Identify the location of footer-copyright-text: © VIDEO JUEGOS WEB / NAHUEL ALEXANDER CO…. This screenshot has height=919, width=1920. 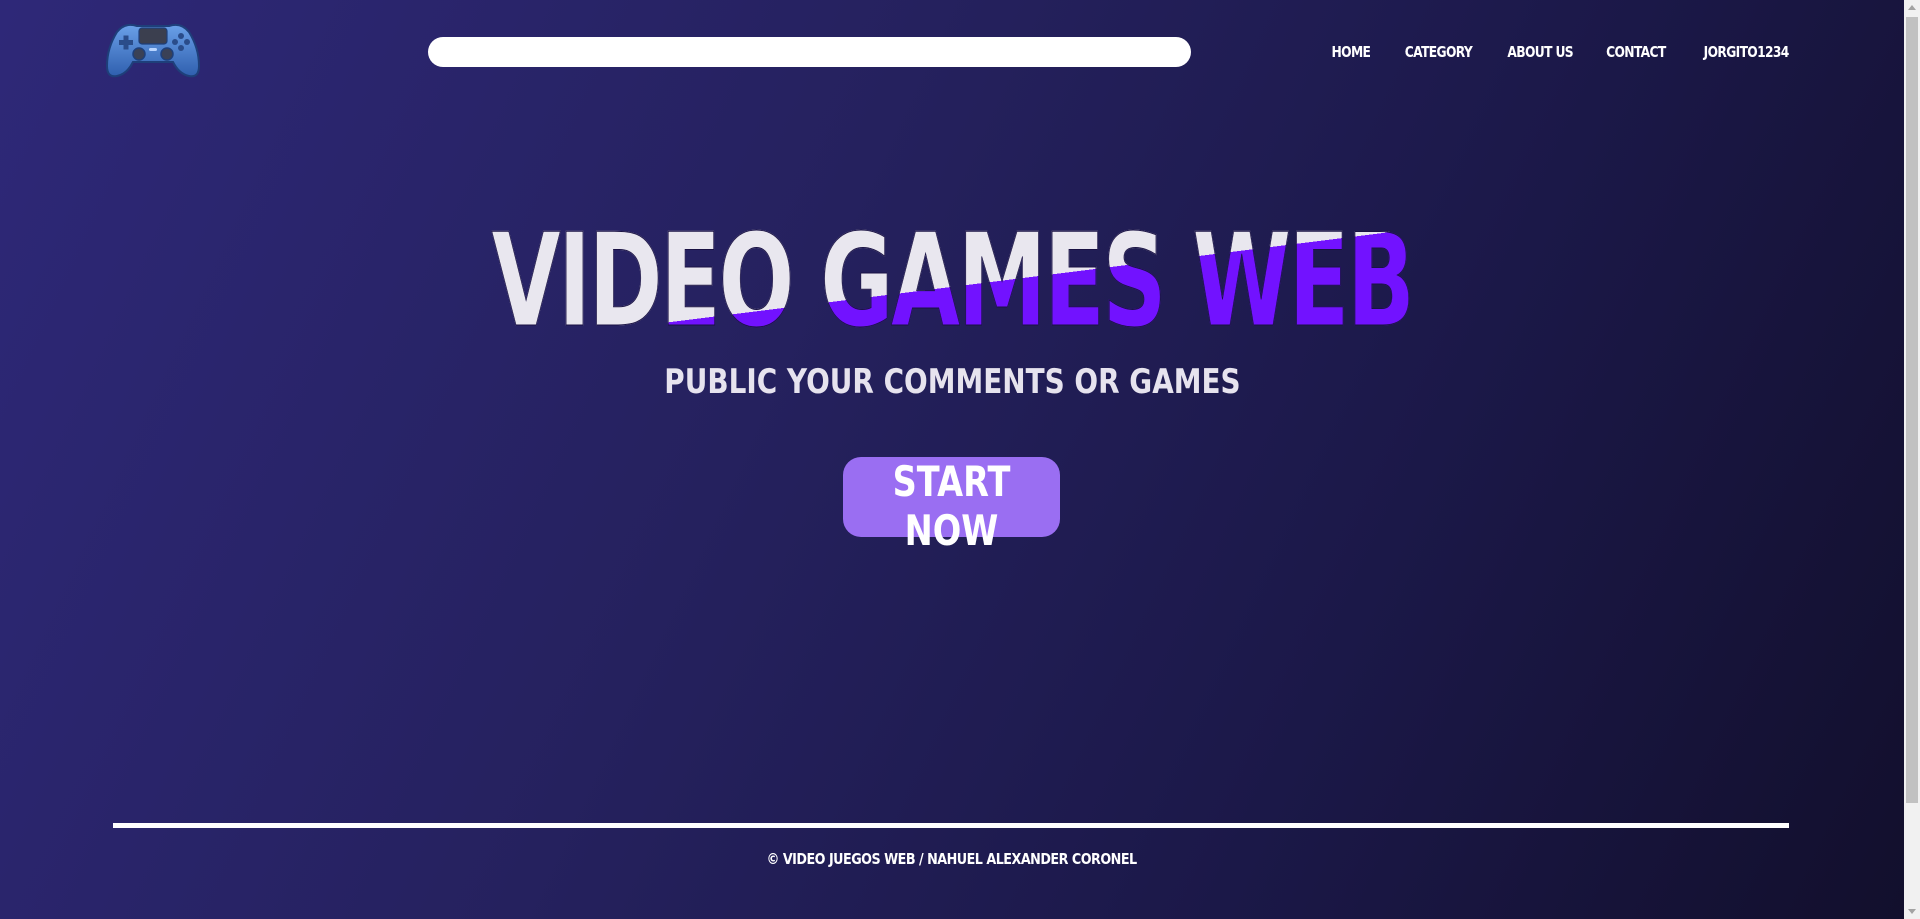
(952, 859).